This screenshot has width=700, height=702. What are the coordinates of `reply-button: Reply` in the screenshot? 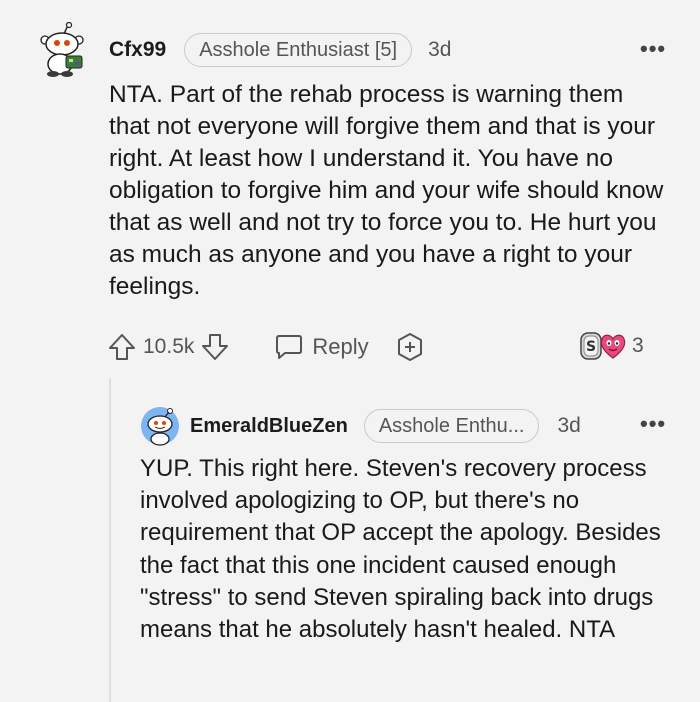 It's located at (321, 347).